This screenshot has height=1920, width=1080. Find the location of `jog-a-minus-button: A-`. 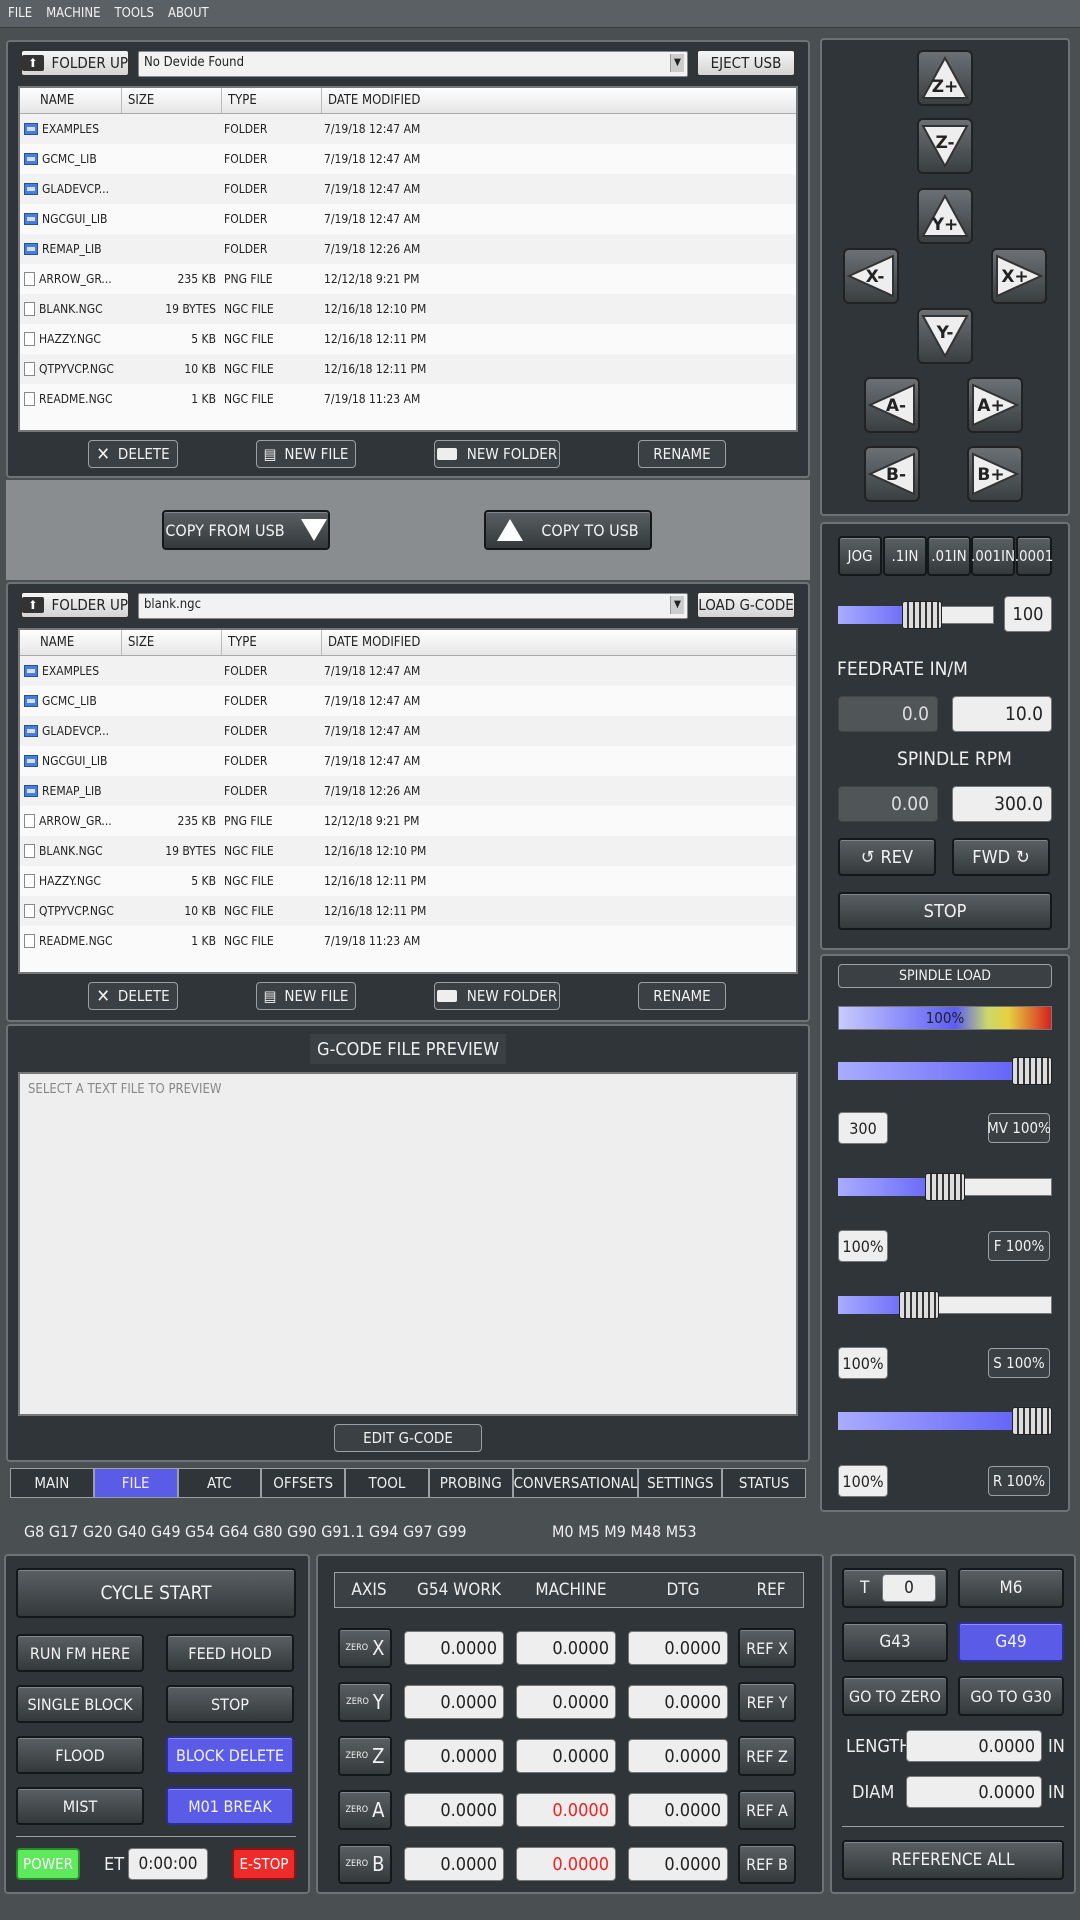

jog-a-minus-button: A- is located at coordinates (892, 405).